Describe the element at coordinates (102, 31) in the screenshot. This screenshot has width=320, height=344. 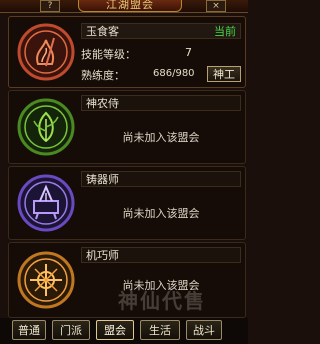
I see `profession-name: 玉食客` at that location.